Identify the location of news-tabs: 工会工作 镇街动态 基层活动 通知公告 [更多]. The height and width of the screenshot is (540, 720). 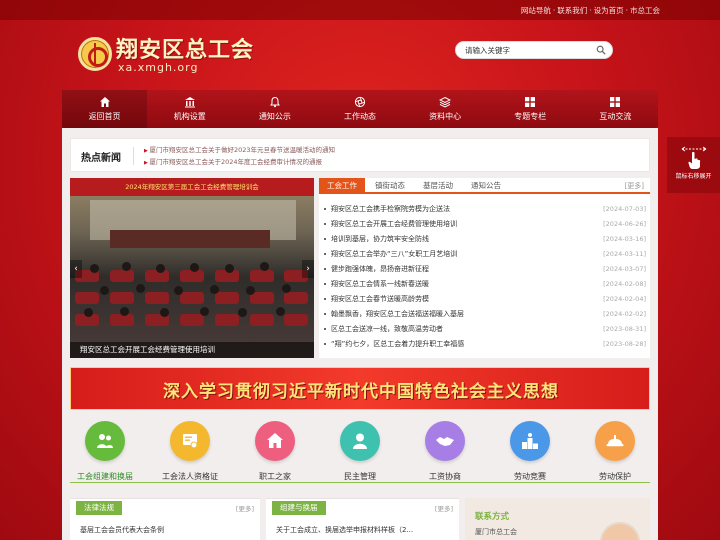
(484, 186).